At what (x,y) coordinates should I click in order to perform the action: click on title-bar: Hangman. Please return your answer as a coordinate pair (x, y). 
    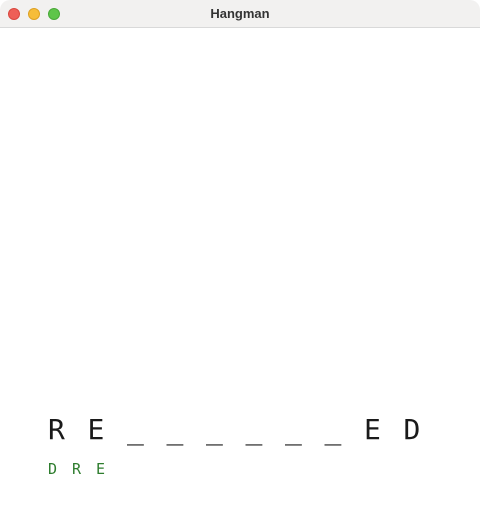
    Looking at the image, I should click on (240, 14).